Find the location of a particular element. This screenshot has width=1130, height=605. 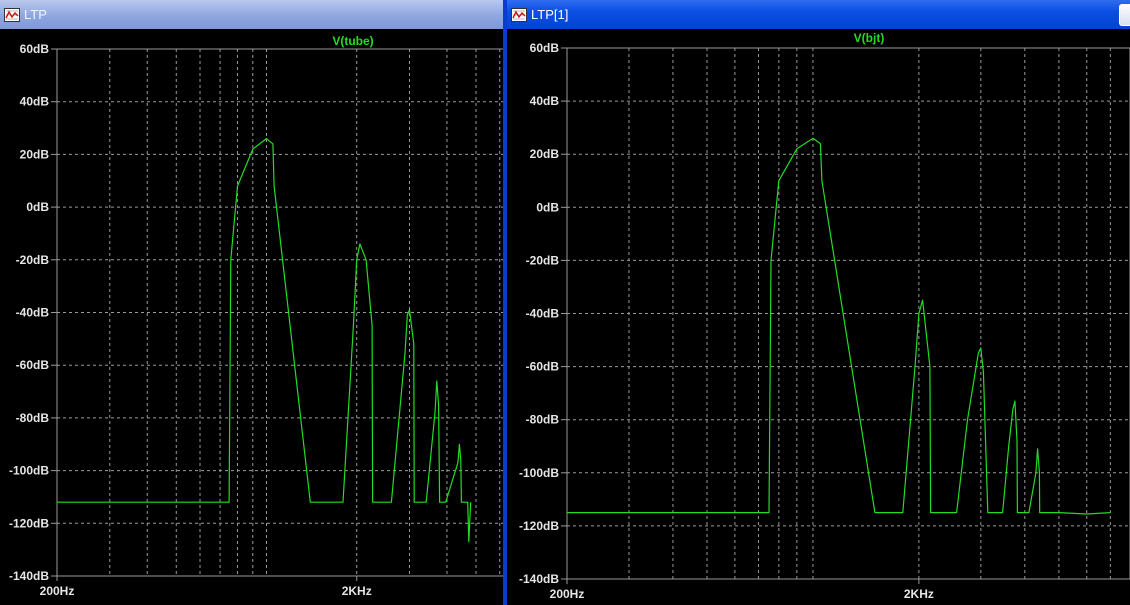

trace-label: V(tube) is located at coordinates (352, 41).